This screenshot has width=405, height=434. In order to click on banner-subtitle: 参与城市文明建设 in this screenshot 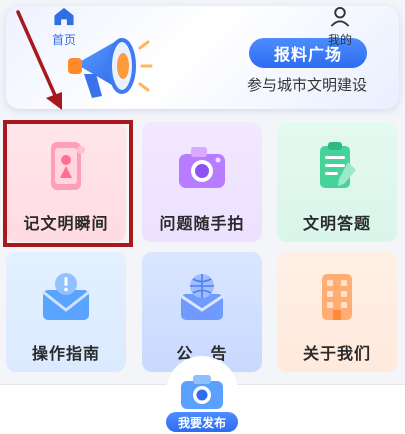, I will do `click(306, 85)`.